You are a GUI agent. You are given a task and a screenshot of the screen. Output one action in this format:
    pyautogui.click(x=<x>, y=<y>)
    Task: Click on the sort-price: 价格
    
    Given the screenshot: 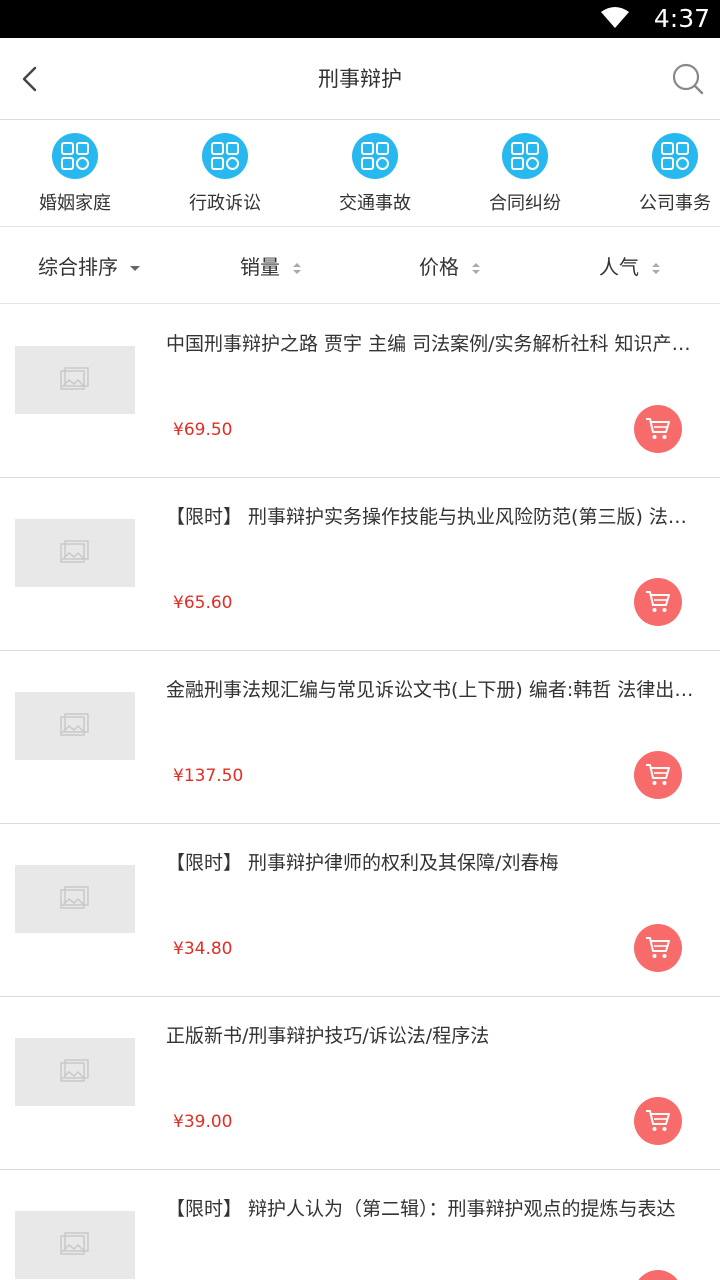 What is the action you would take?
    pyautogui.click(x=450, y=267)
    